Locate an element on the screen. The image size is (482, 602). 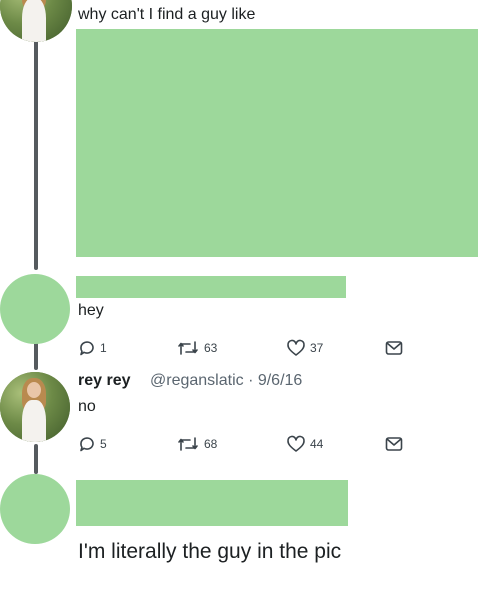
display-name: rey rey is located at coordinates (104, 381).